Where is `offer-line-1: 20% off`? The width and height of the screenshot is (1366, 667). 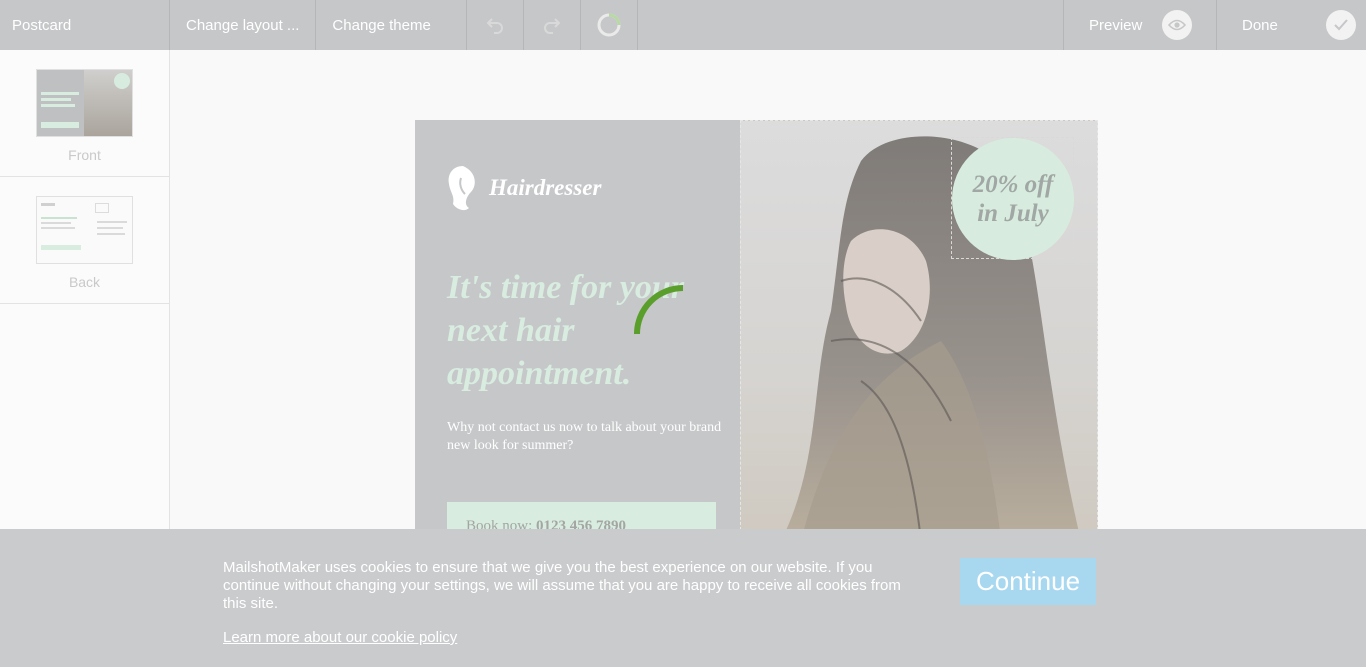
offer-line-1: 20% off is located at coordinates (1013, 184).